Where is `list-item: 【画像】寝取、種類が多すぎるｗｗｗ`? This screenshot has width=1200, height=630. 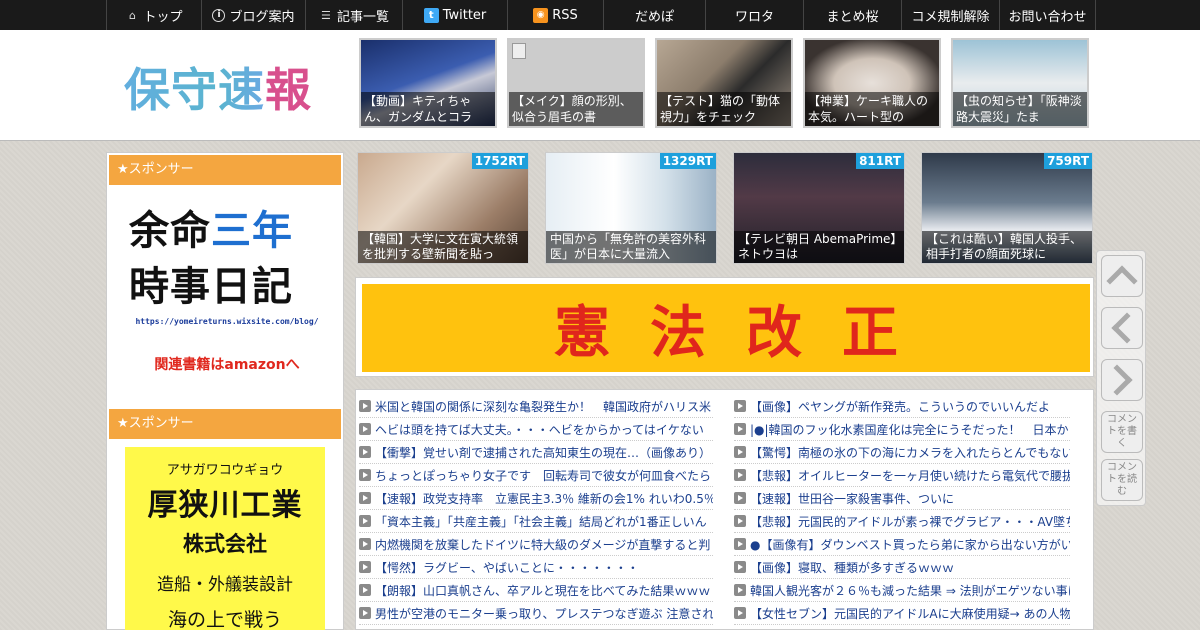 list-item: 【画像】寝取、種類が多すぎるｗｗｗ is located at coordinates (902, 567).